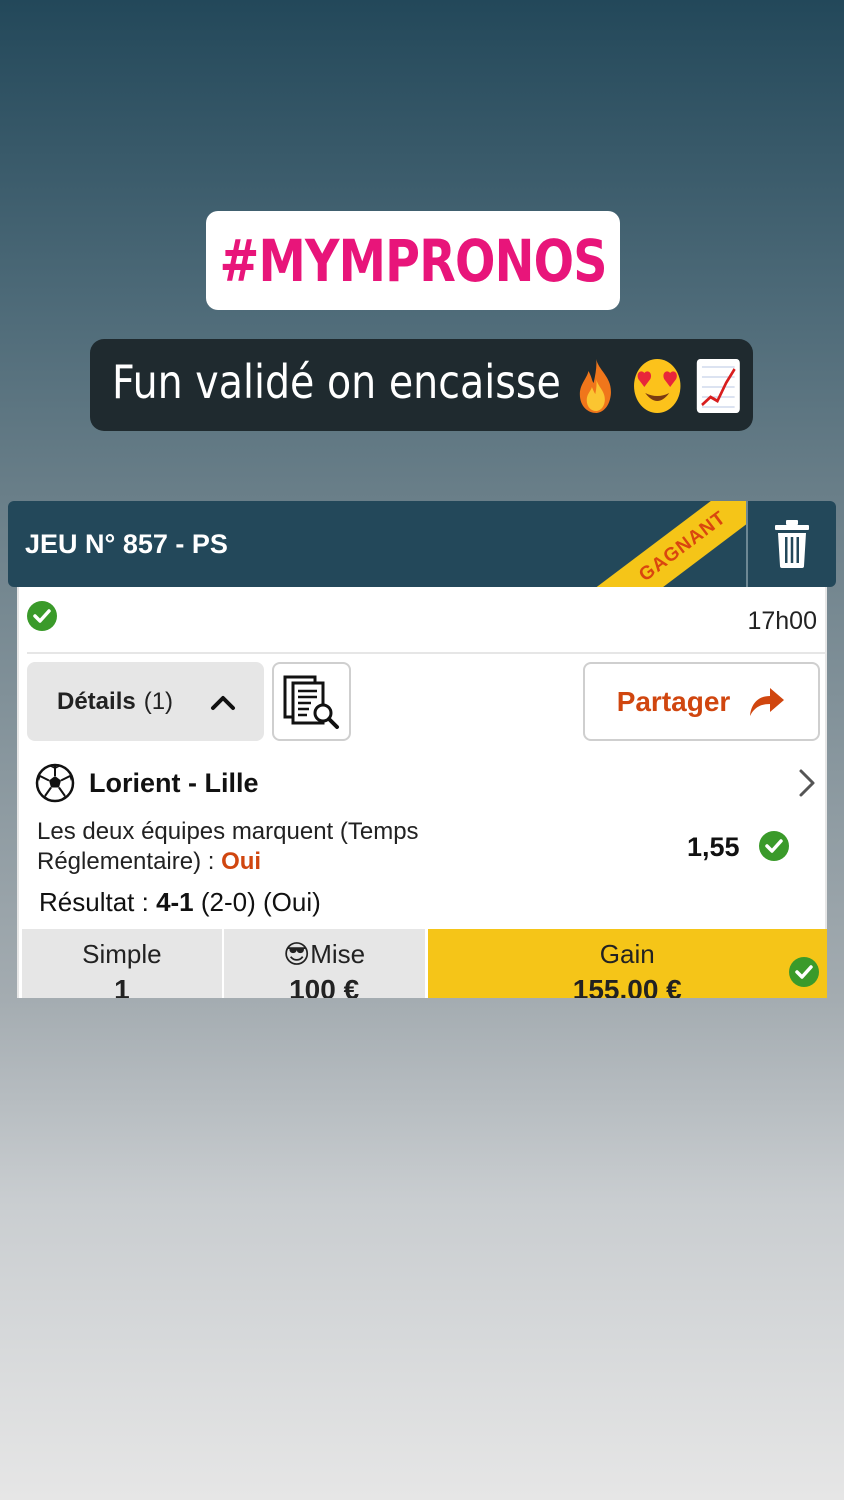 This screenshot has width=844, height=1500. I want to click on receipt-search-icon, so click(311, 702).